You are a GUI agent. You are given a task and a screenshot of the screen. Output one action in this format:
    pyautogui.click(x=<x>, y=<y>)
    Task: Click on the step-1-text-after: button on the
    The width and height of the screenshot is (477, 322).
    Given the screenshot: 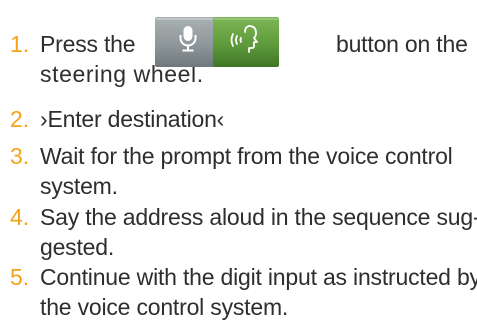 What is the action you would take?
    pyautogui.click(x=402, y=44)
    